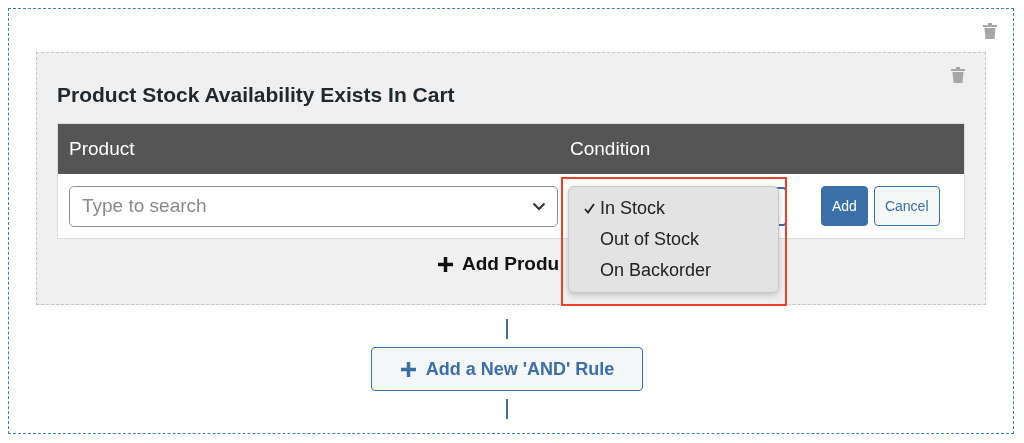  I want to click on column-header: Condition, so click(611, 149).